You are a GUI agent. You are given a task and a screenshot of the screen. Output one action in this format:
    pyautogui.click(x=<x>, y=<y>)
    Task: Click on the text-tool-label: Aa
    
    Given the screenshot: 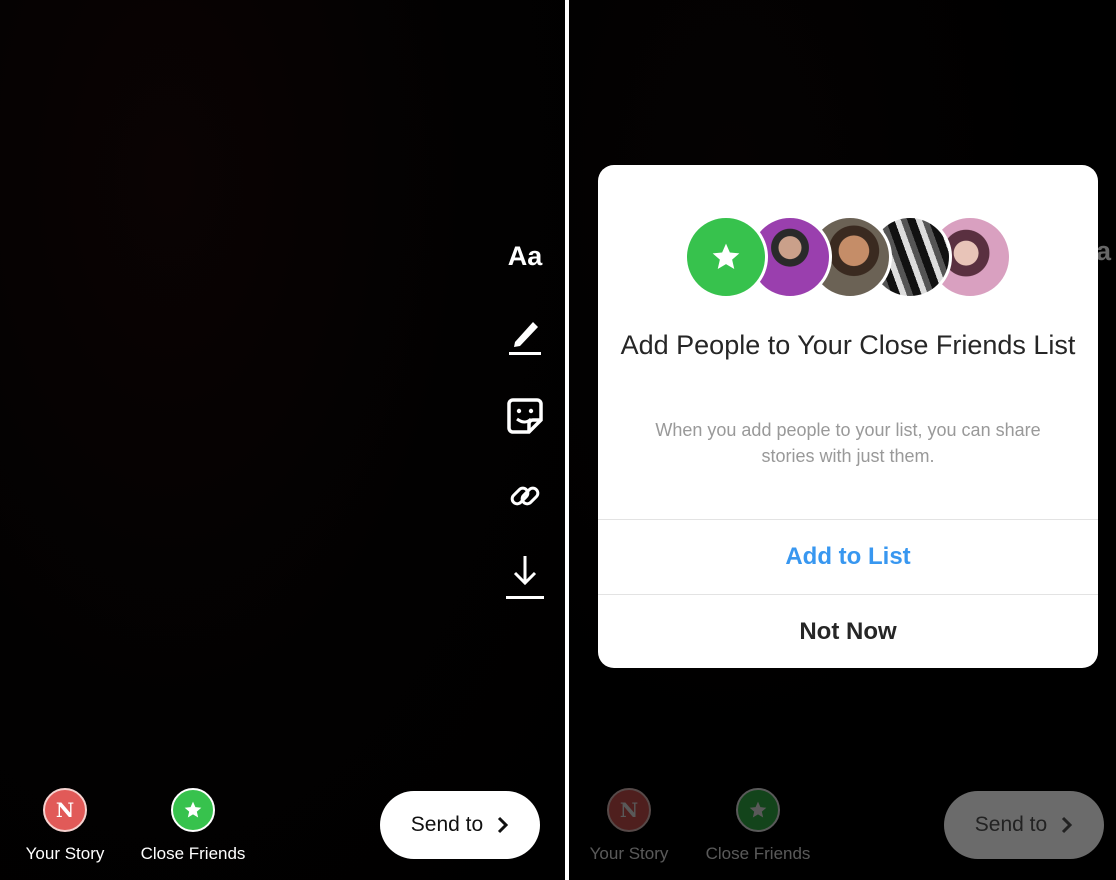 What is the action you would take?
    pyautogui.click(x=525, y=255)
    